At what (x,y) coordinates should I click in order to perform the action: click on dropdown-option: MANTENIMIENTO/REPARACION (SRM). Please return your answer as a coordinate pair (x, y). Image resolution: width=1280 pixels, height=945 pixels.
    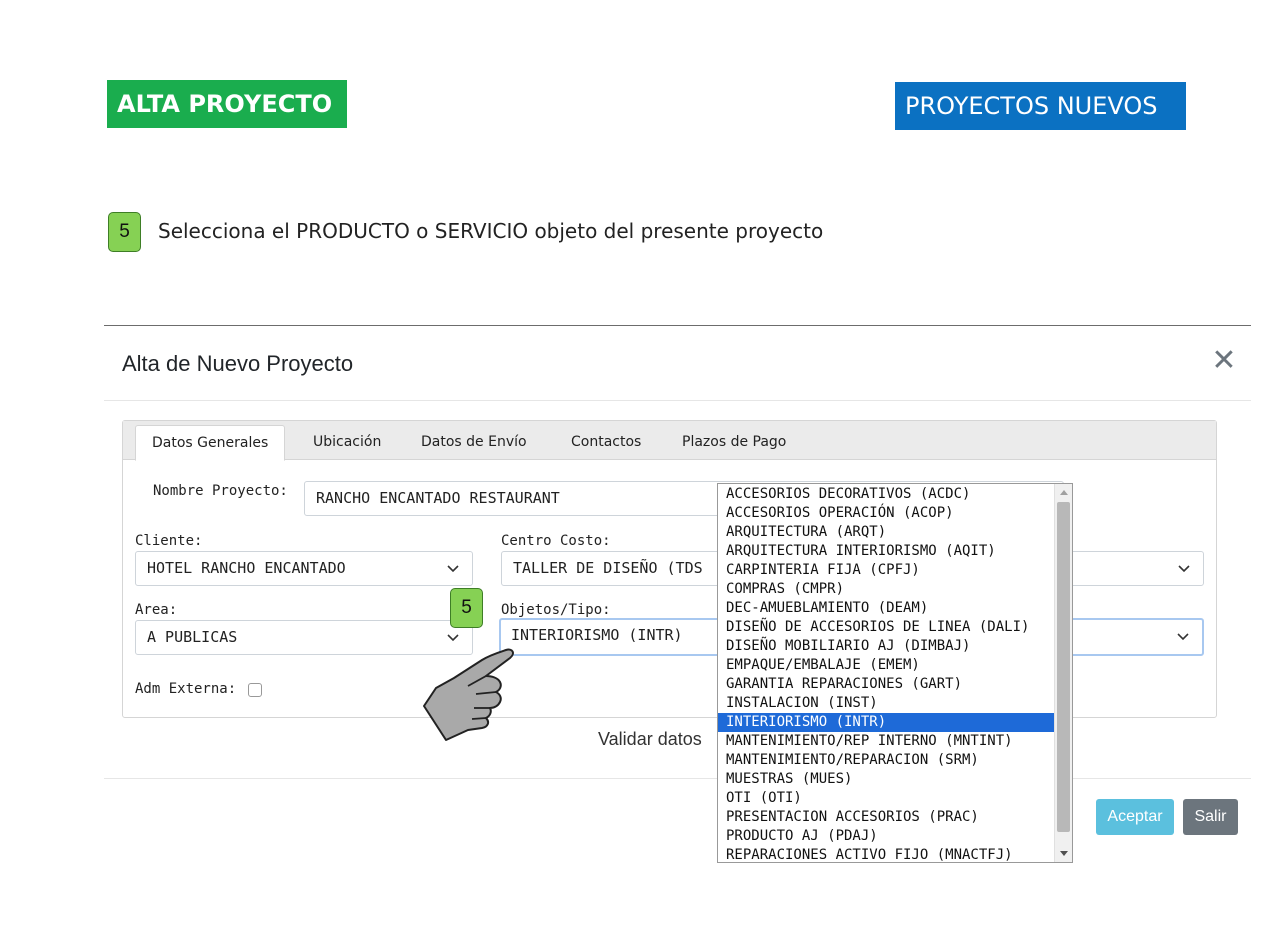
    Looking at the image, I should click on (886, 760).